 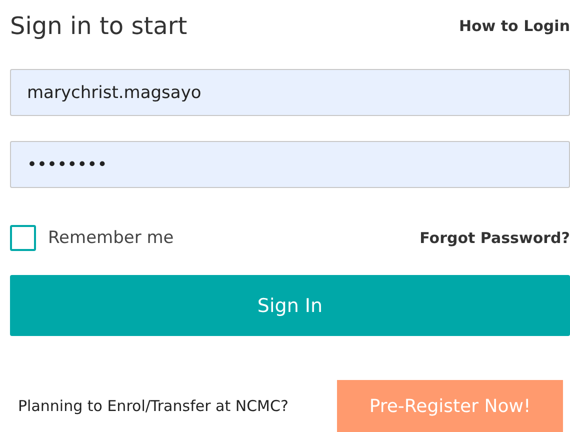 What do you see at coordinates (153, 406) in the screenshot?
I see `enrol-prompt: Planning to Enrol/Transfer at NCMC?` at bounding box center [153, 406].